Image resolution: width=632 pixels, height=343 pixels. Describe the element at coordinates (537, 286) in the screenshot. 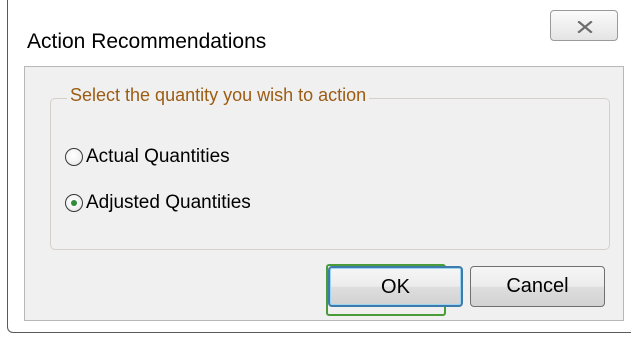

I see `cancel-button: Cancel` at that location.